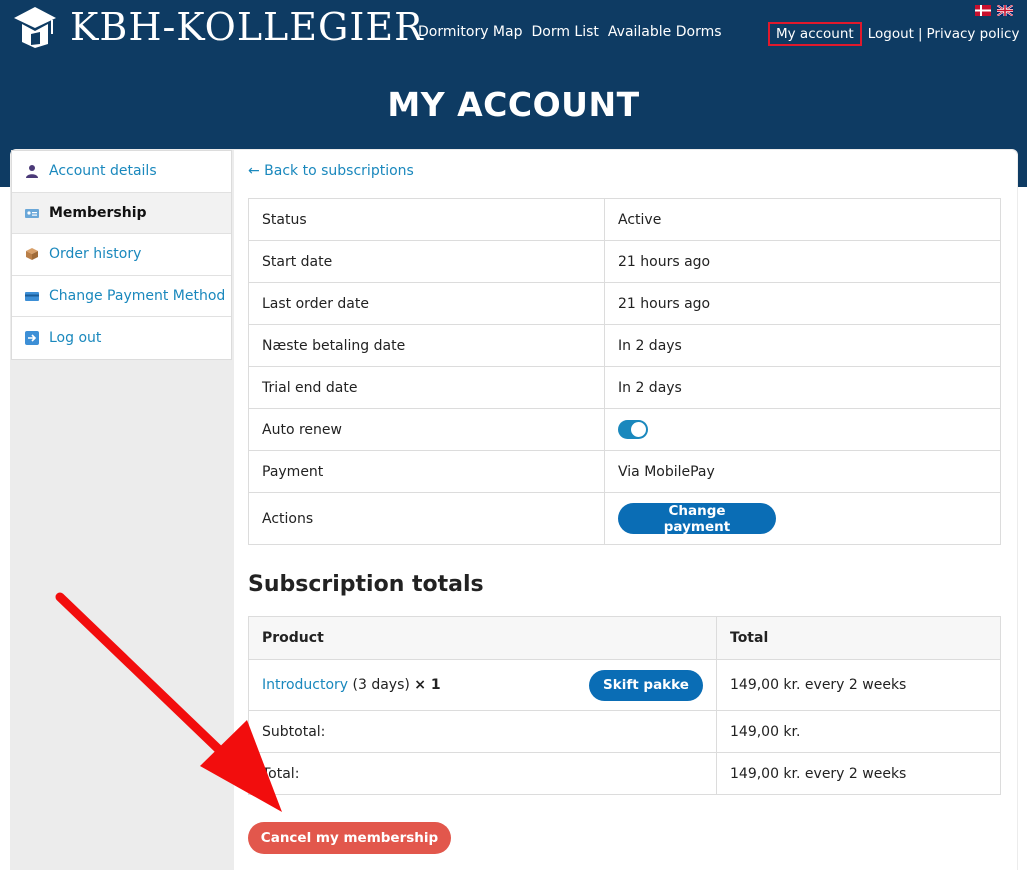 Image resolution: width=1027 pixels, height=870 pixels. What do you see at coordinates (633, 429) in the screenshot?
I see `auto-renew-toggle` at bounding box center [633, 429].